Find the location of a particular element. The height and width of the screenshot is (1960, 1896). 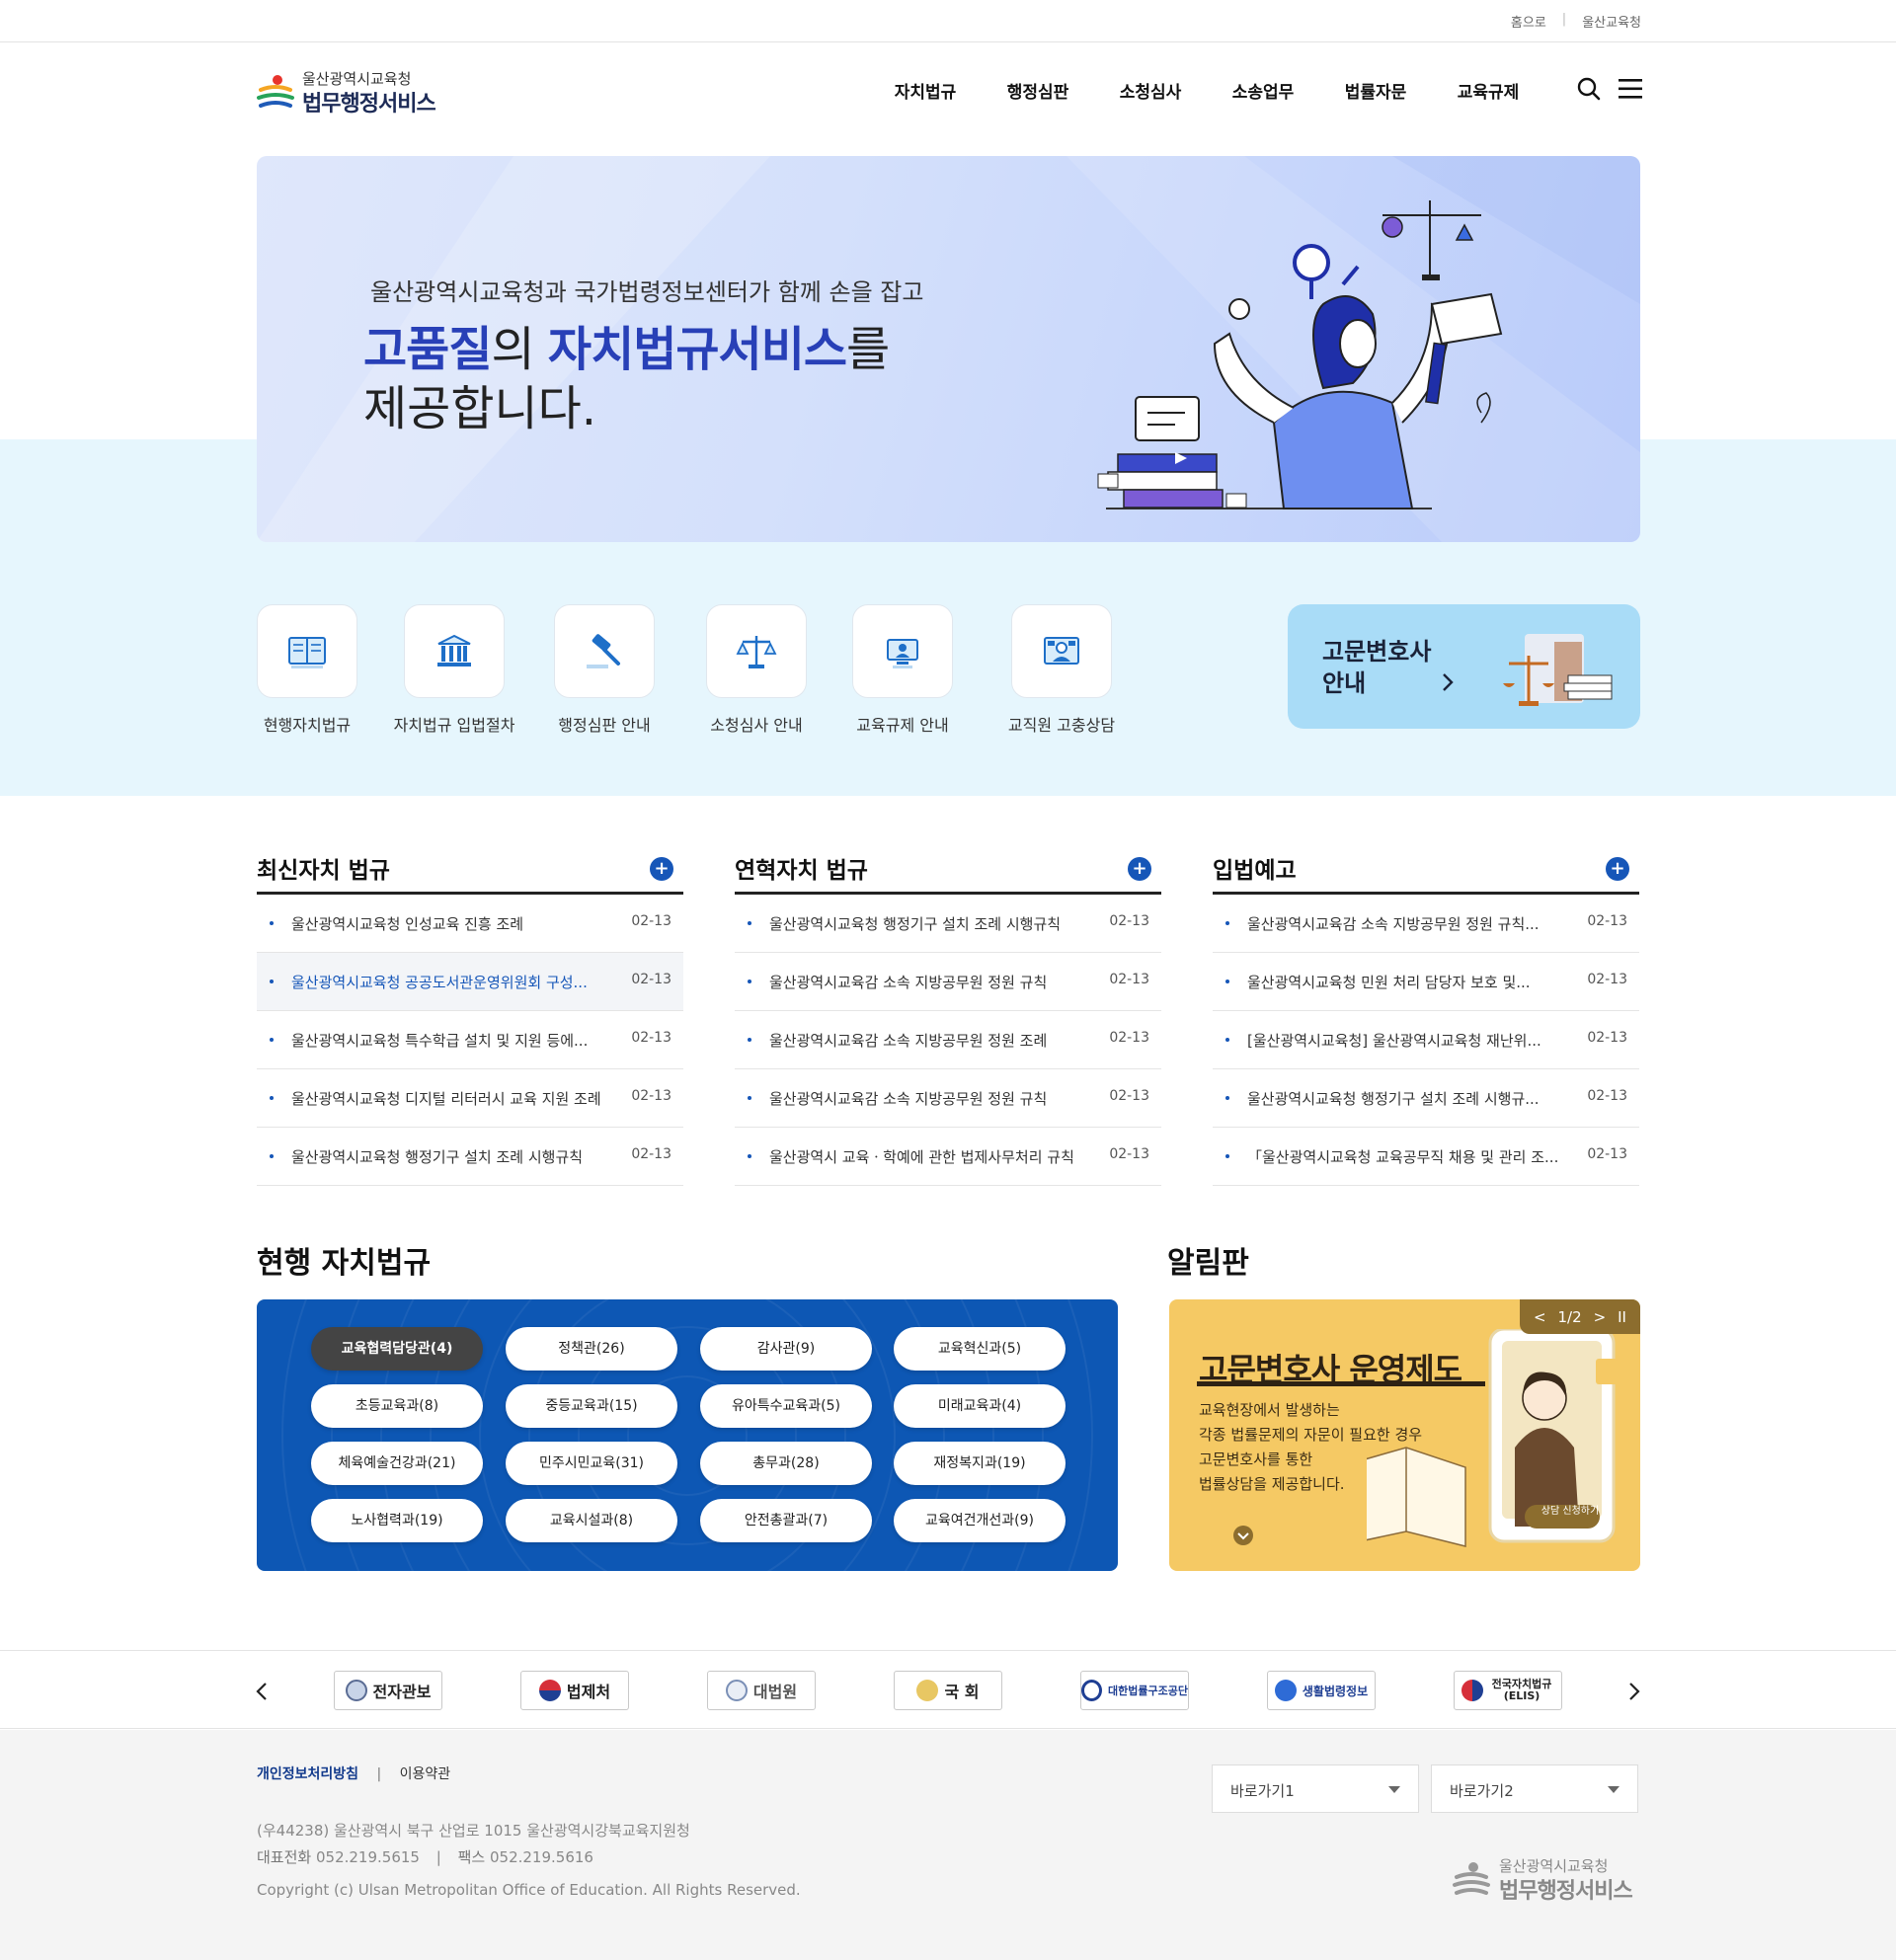

office-link: 울산교육청 is located at coordinates (1612, 21).